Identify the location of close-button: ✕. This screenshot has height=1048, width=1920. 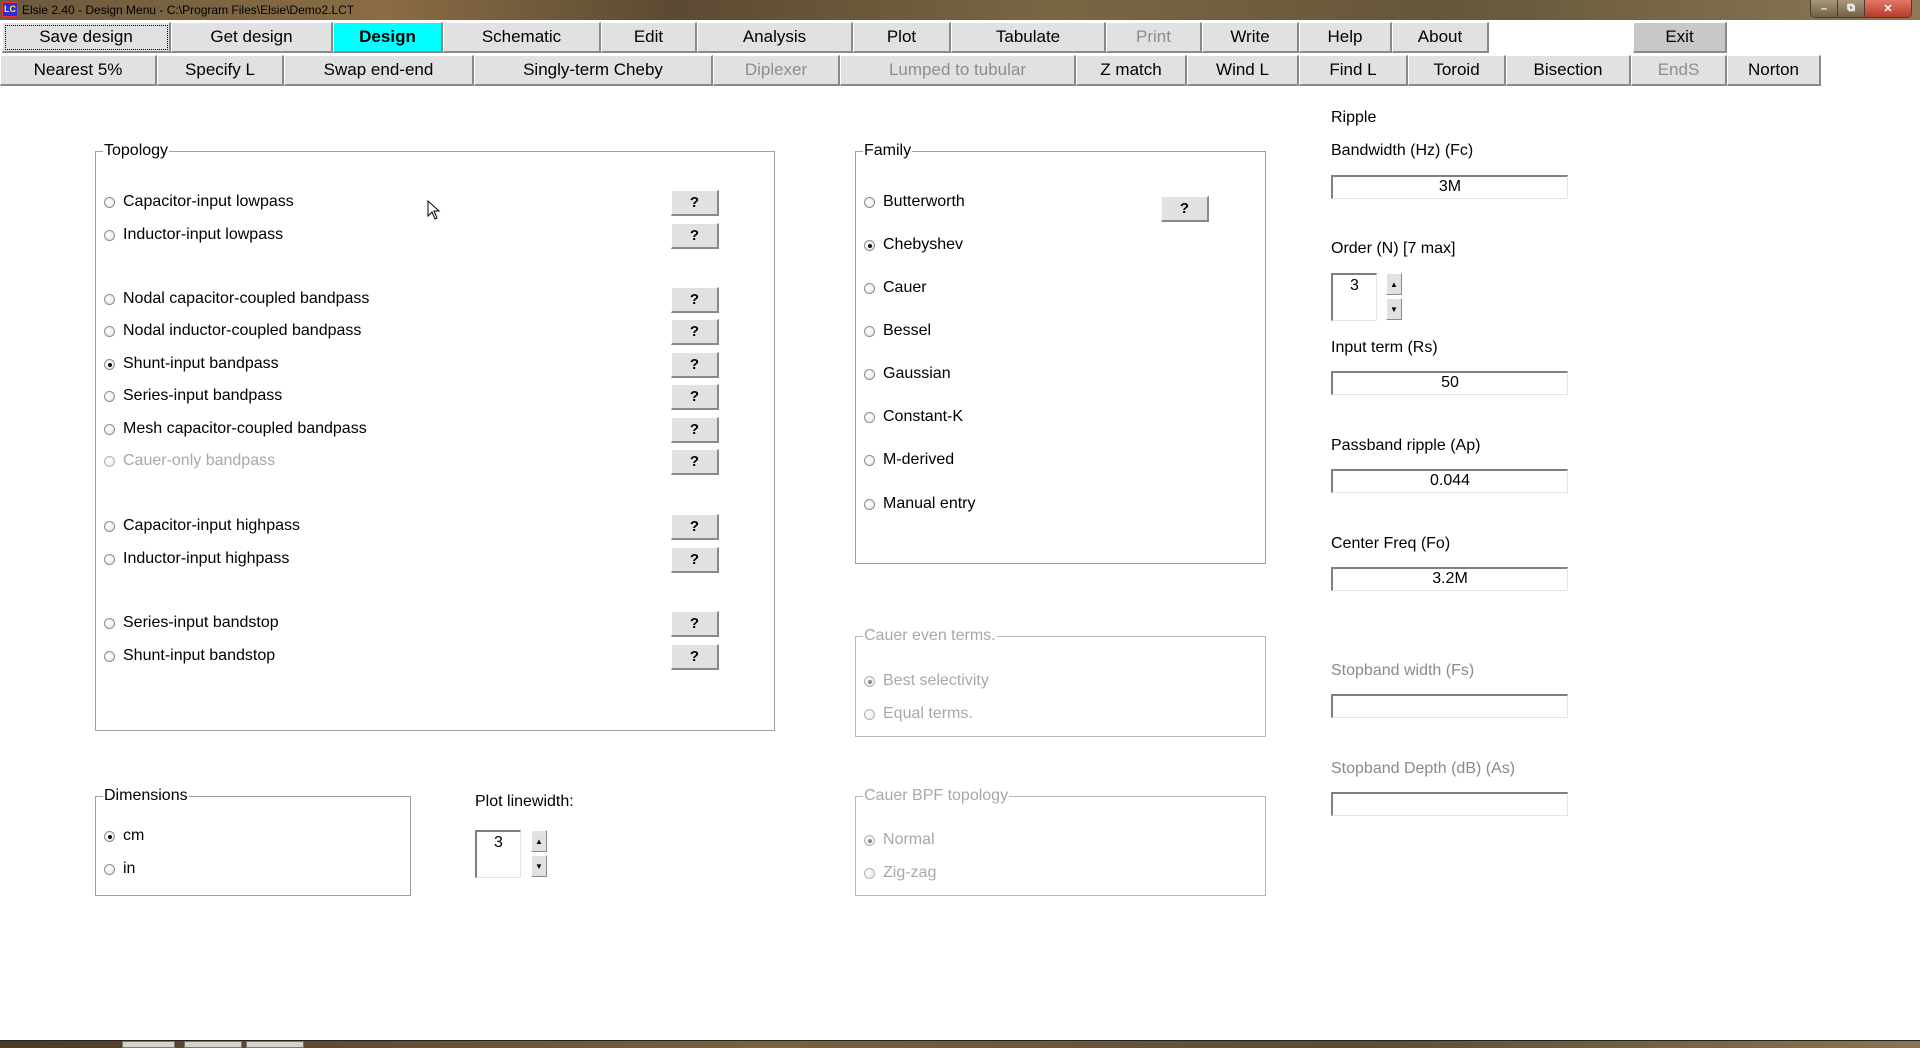
(1888, 8).